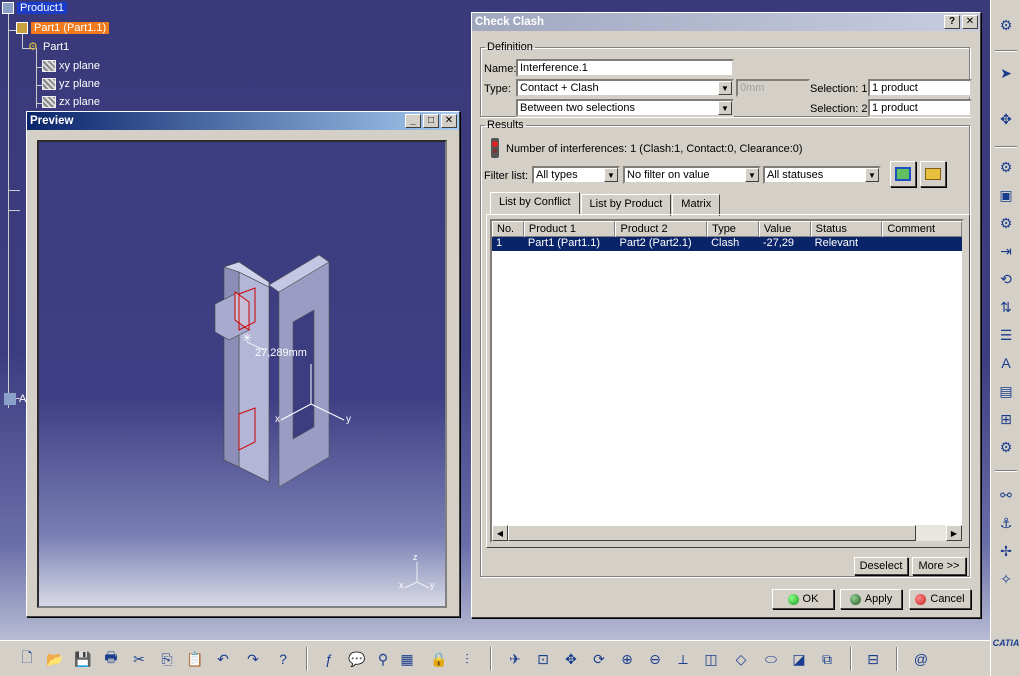  Describe the element at coordinates (357, 659) in the screenshot. I see `comment-icon: 💬` at that location.